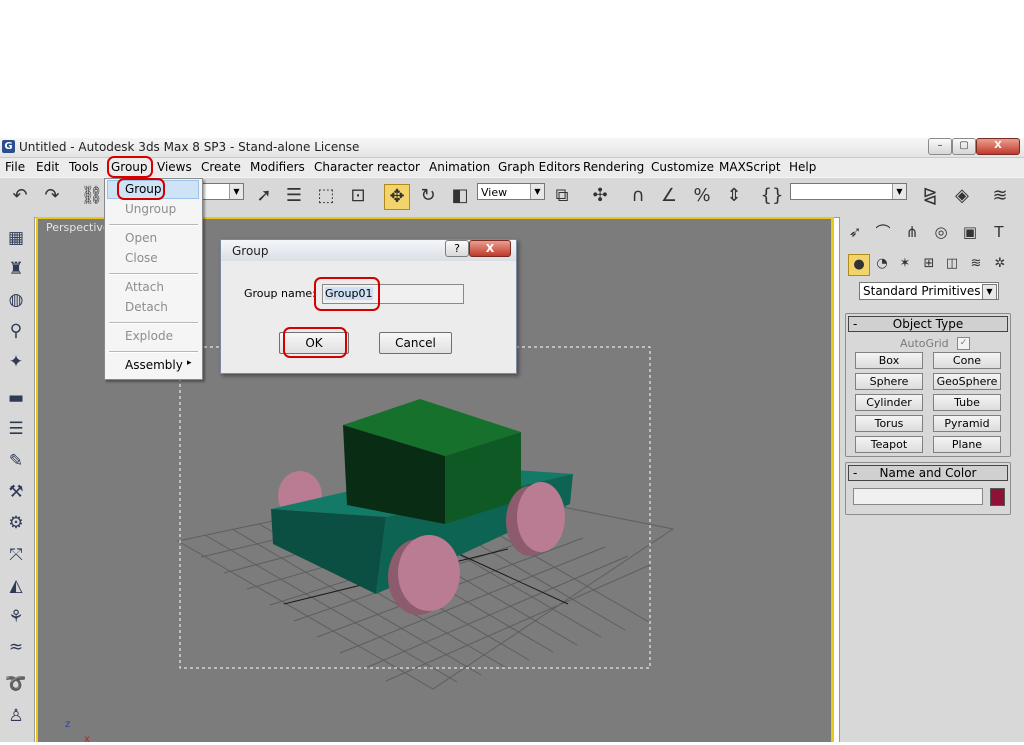  I want to click on menu-character: Character, so click(343, 167).